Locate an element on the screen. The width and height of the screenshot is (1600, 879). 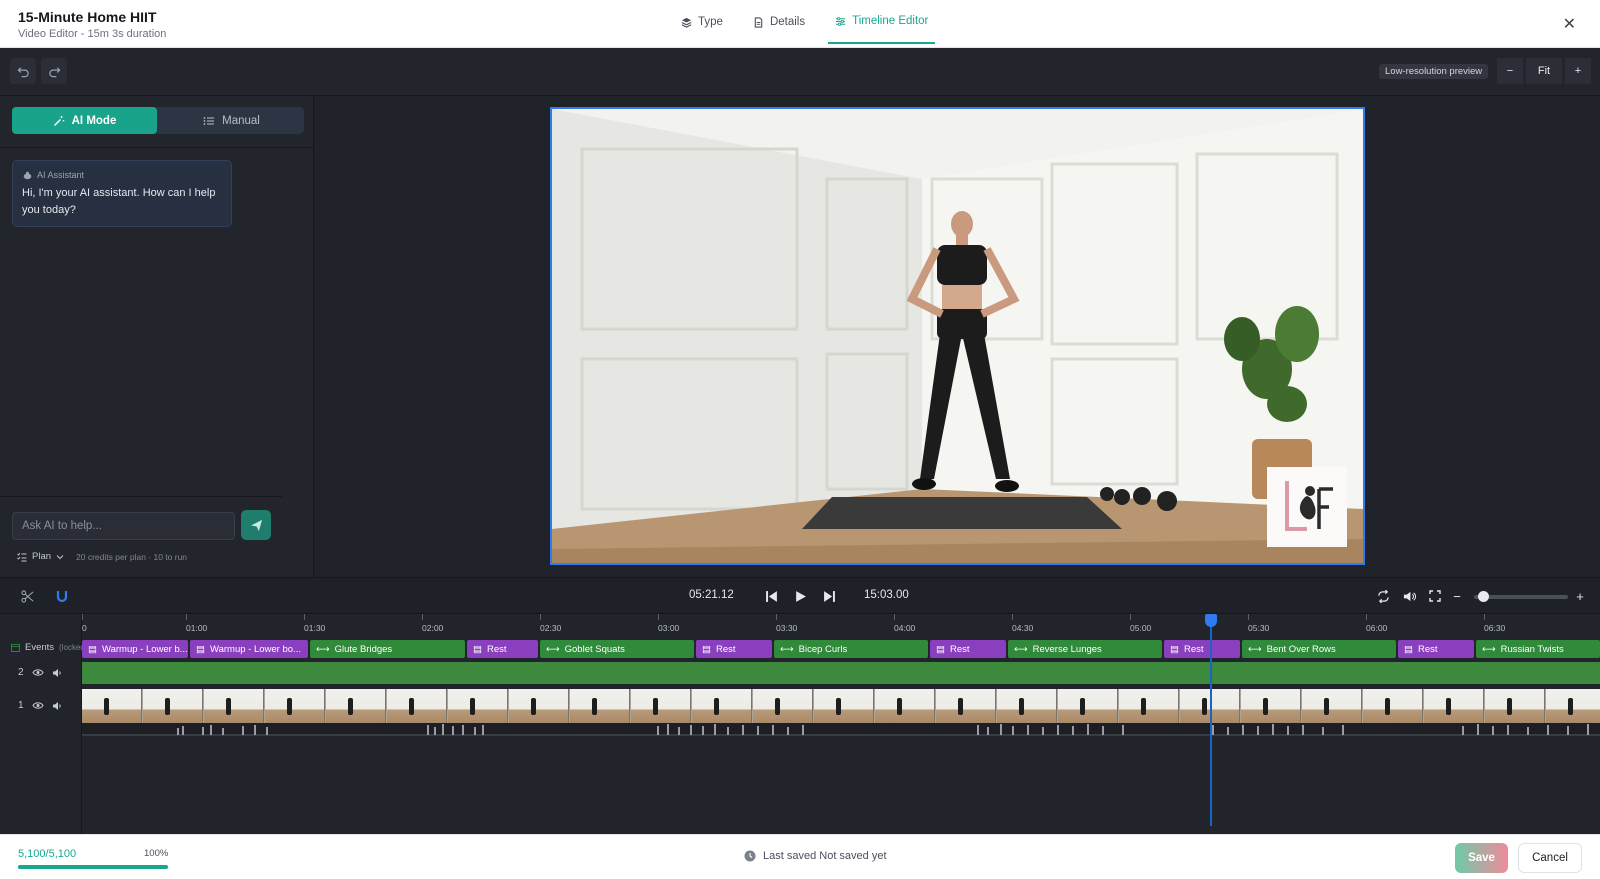
save-button: Save is located at coordinates (1481, 858).